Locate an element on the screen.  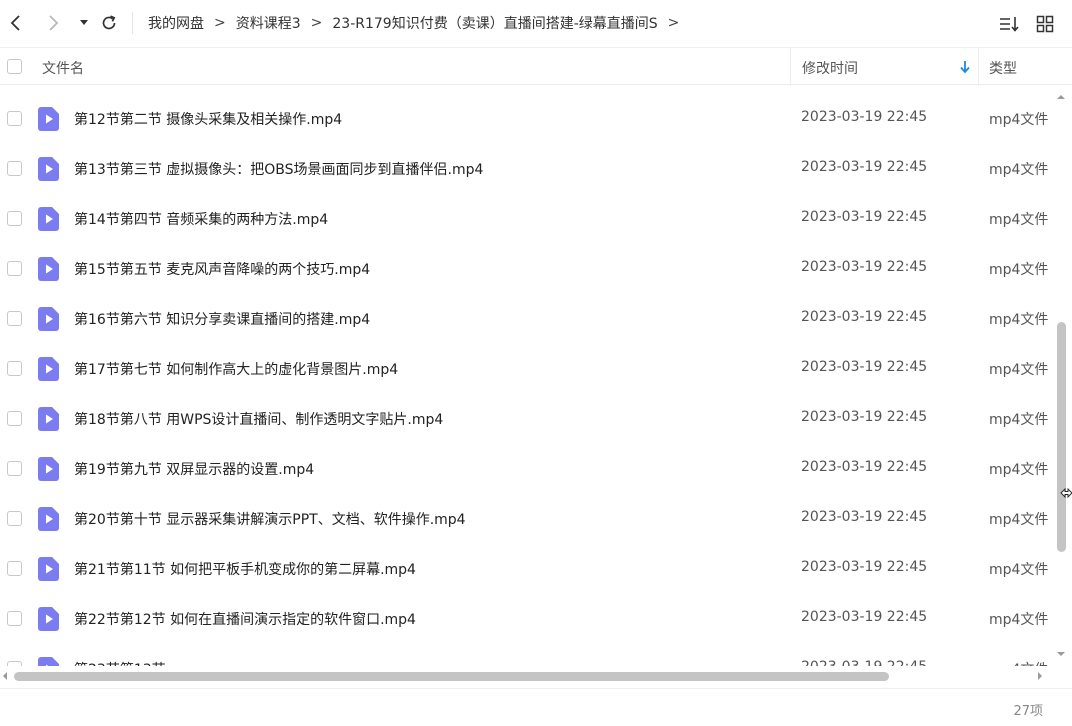
file-row: 第23节第13节 ... 2023-03-19 22:45 mp4文件 is located at coordinates (527, 655).